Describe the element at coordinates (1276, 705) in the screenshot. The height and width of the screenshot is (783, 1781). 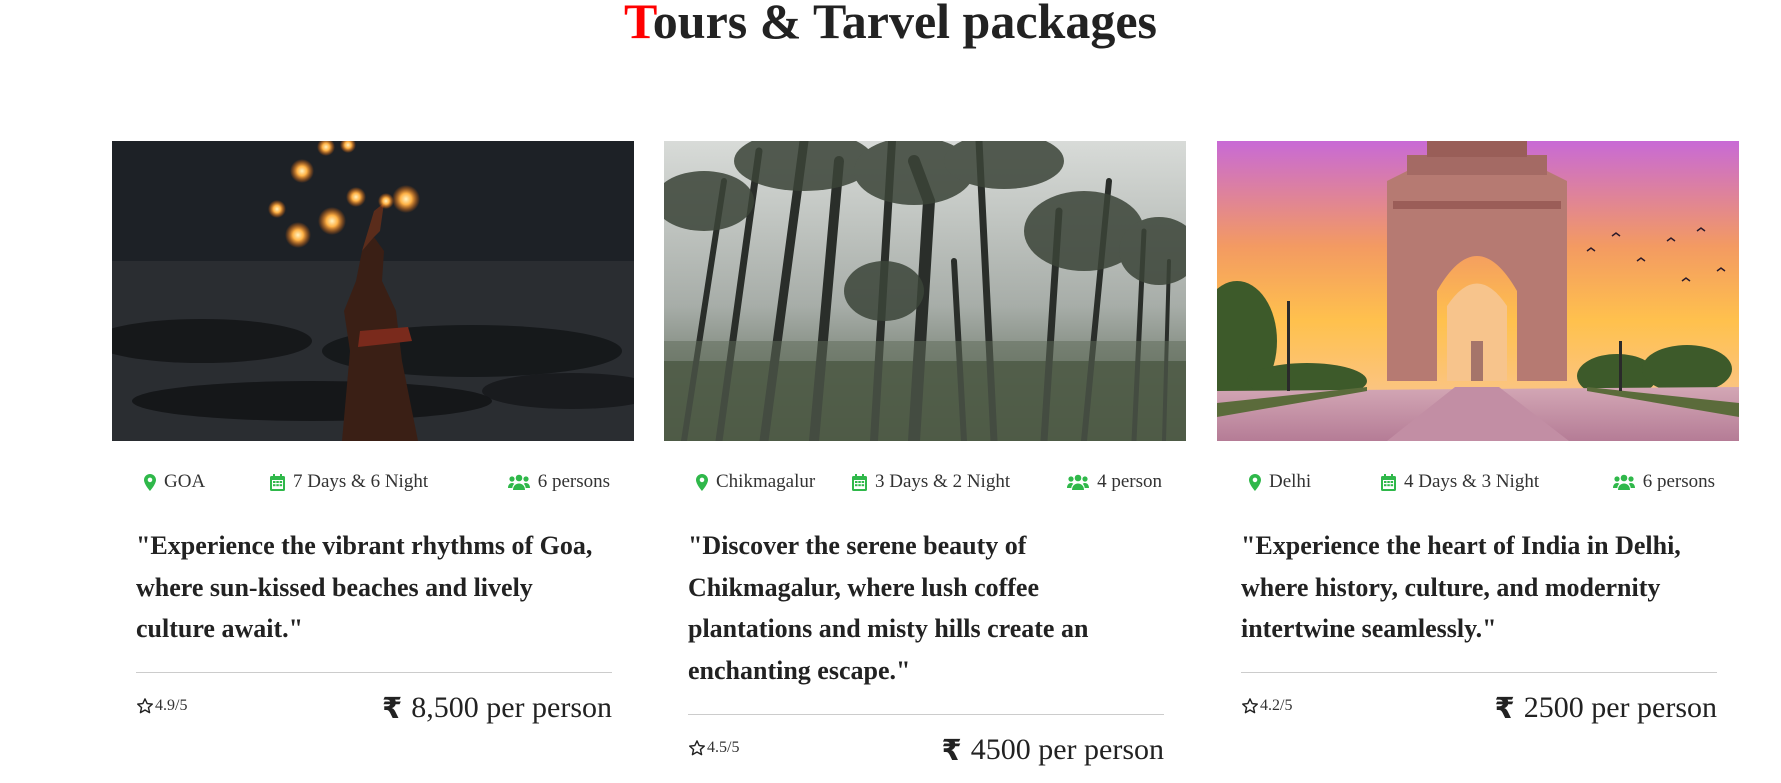
I see `package-rating-text: 4.2/5` at that location.